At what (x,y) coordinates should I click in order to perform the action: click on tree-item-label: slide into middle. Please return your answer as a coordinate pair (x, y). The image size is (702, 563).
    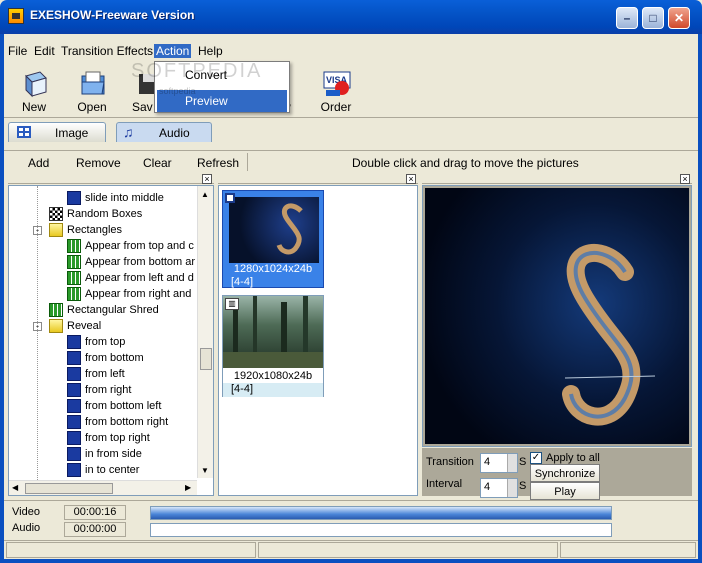
    Looking at the image, I should click on (124, 198).